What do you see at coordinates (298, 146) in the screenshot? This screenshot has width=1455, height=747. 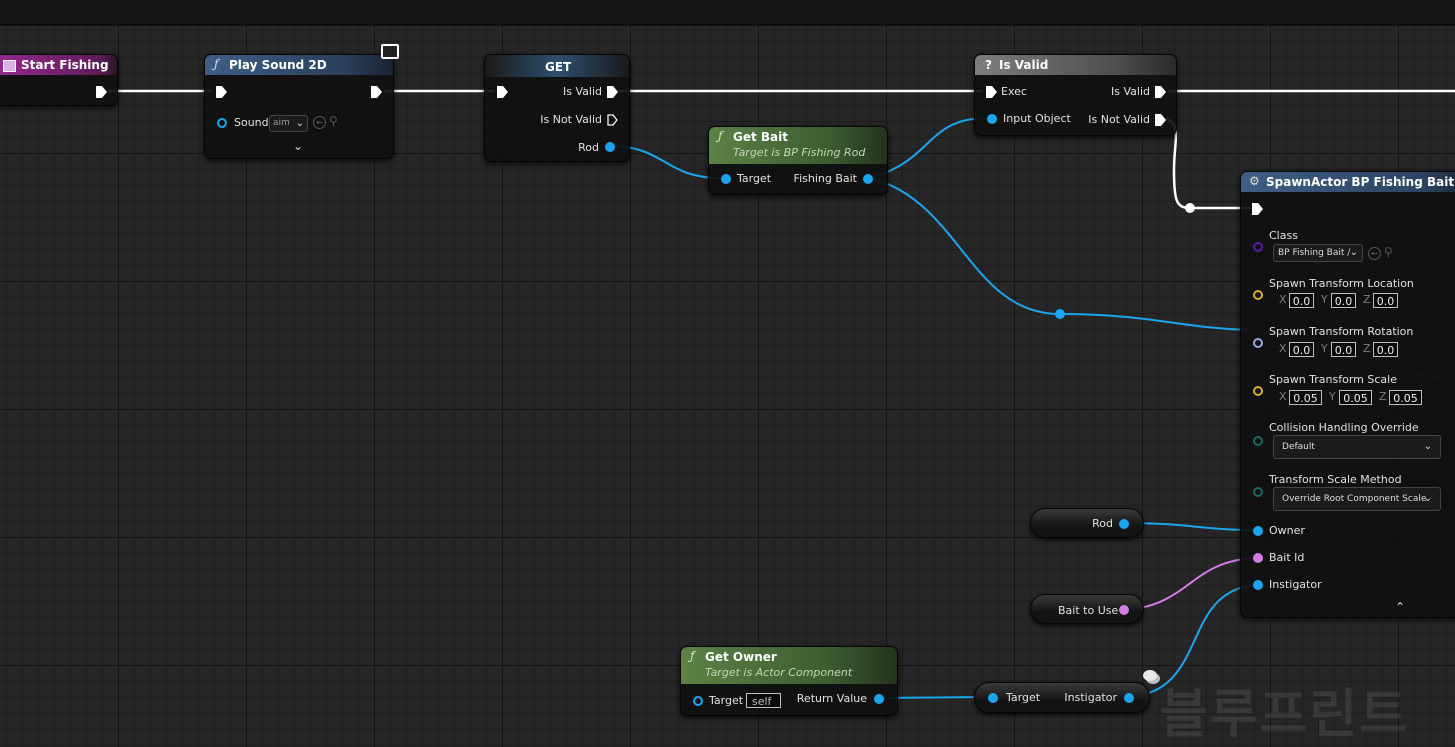 I see `expand-advanced-icon: ⌄` at bounding box center [298, 146].